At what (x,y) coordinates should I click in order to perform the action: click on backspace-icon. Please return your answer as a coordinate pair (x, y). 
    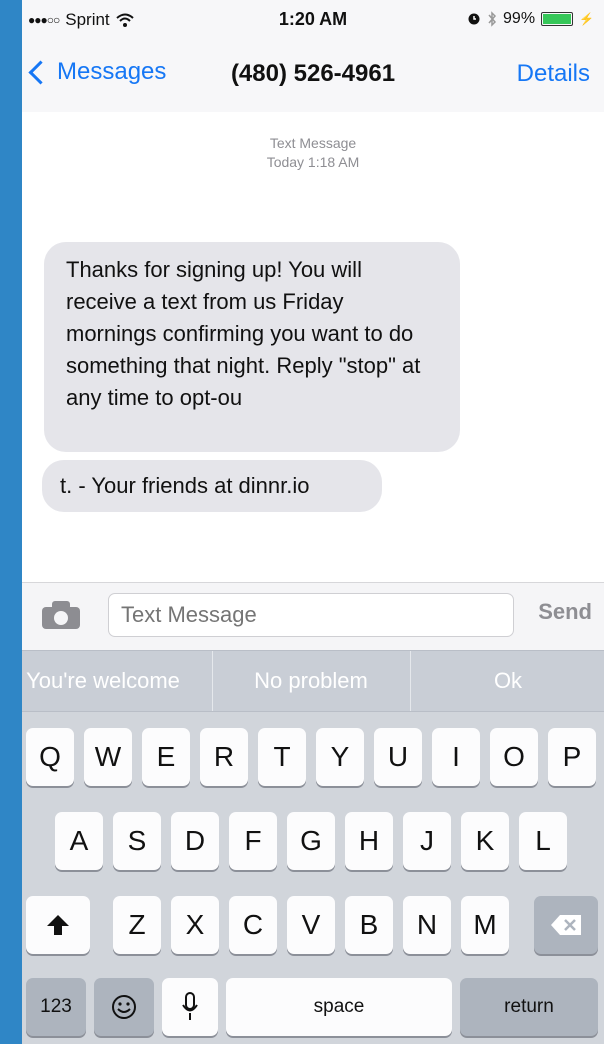
    Looking at the image, I should click on (566, 925).